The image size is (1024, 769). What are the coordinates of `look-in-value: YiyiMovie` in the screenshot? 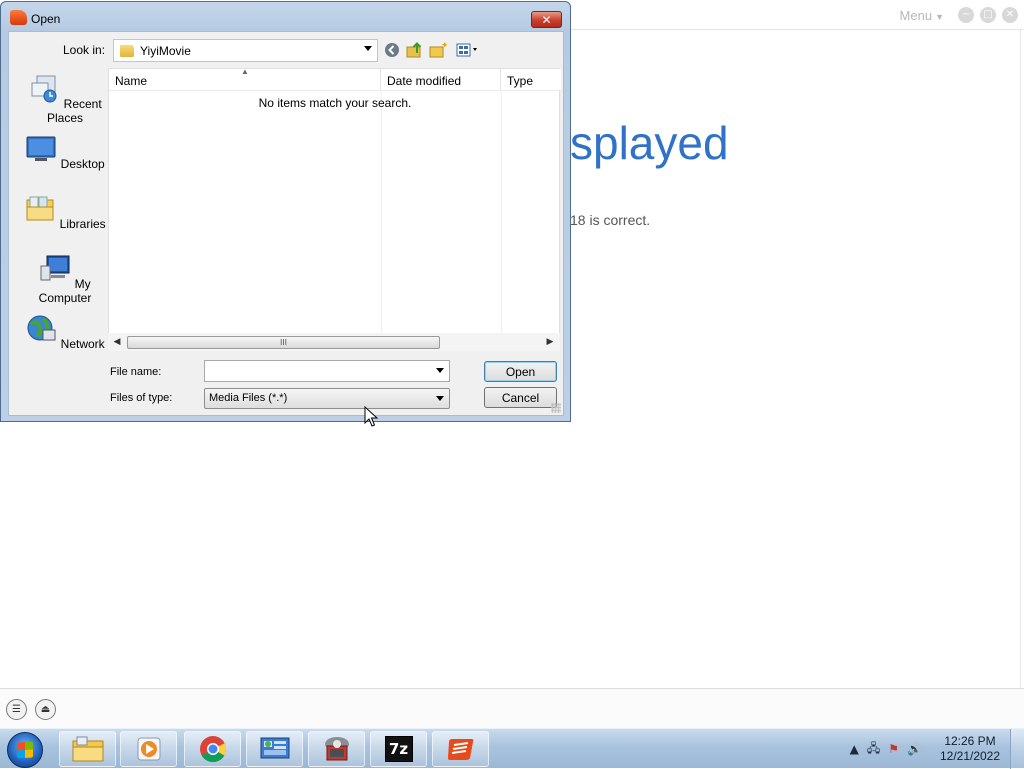 It's located at (165, 50).